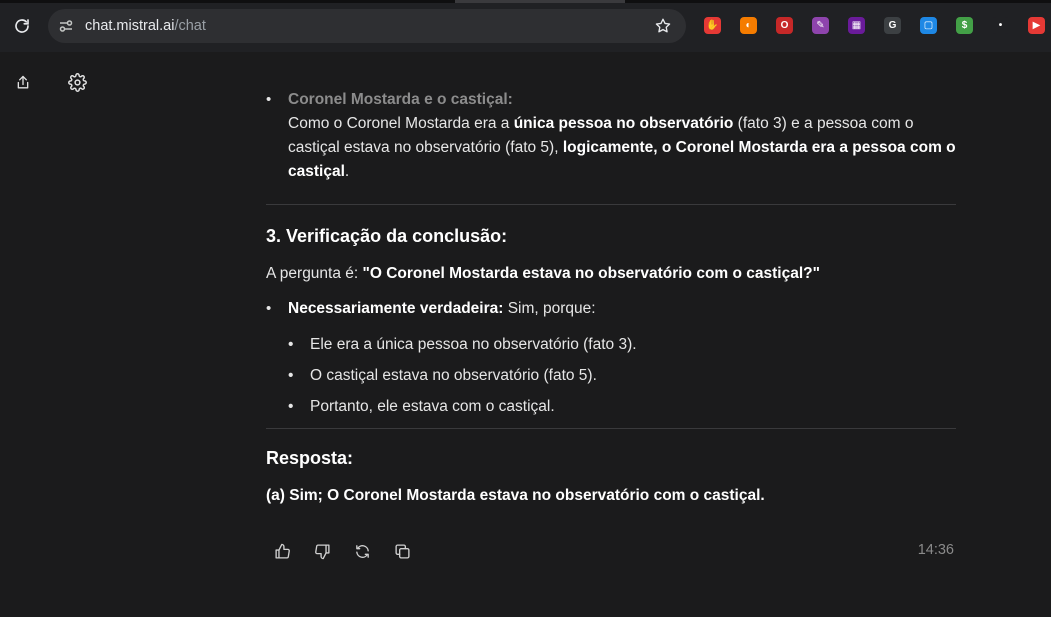 The width and height of the screenshot is (1051, 617). Describe the element at coordinates (66, 26) in the screenshot. I see `site-settings-icon` at that location.